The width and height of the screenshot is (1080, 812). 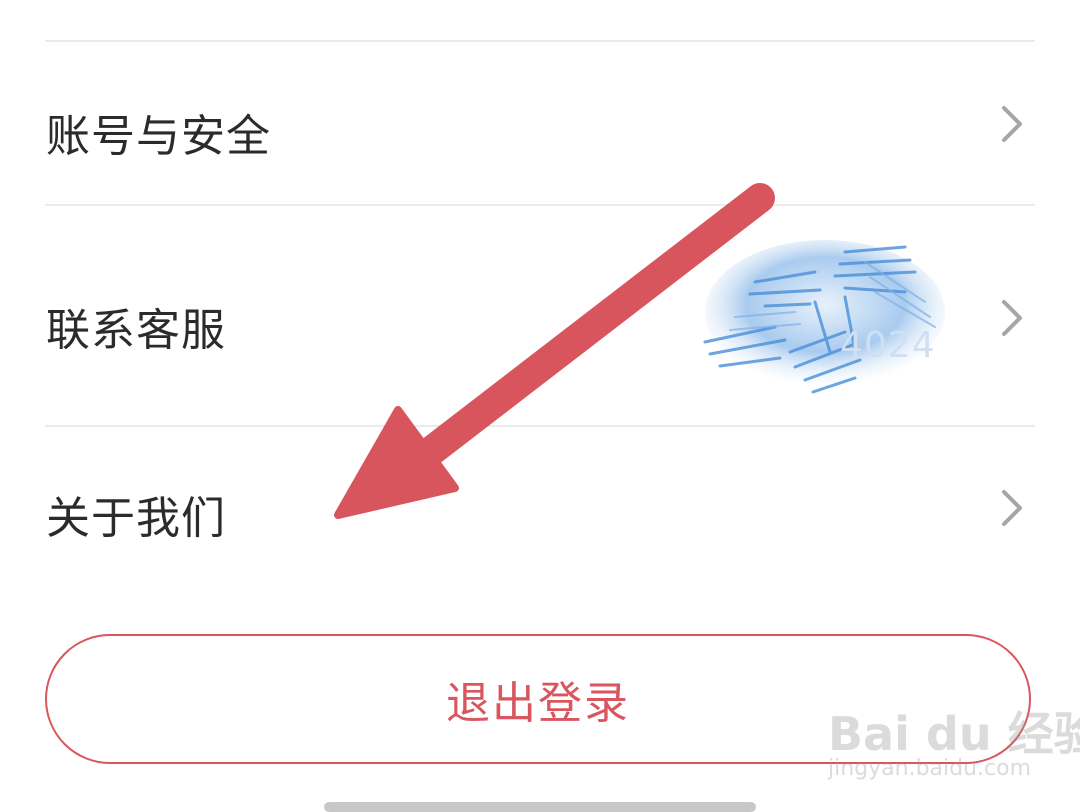 I want to click on divider-top, so click(x=540, y=41).